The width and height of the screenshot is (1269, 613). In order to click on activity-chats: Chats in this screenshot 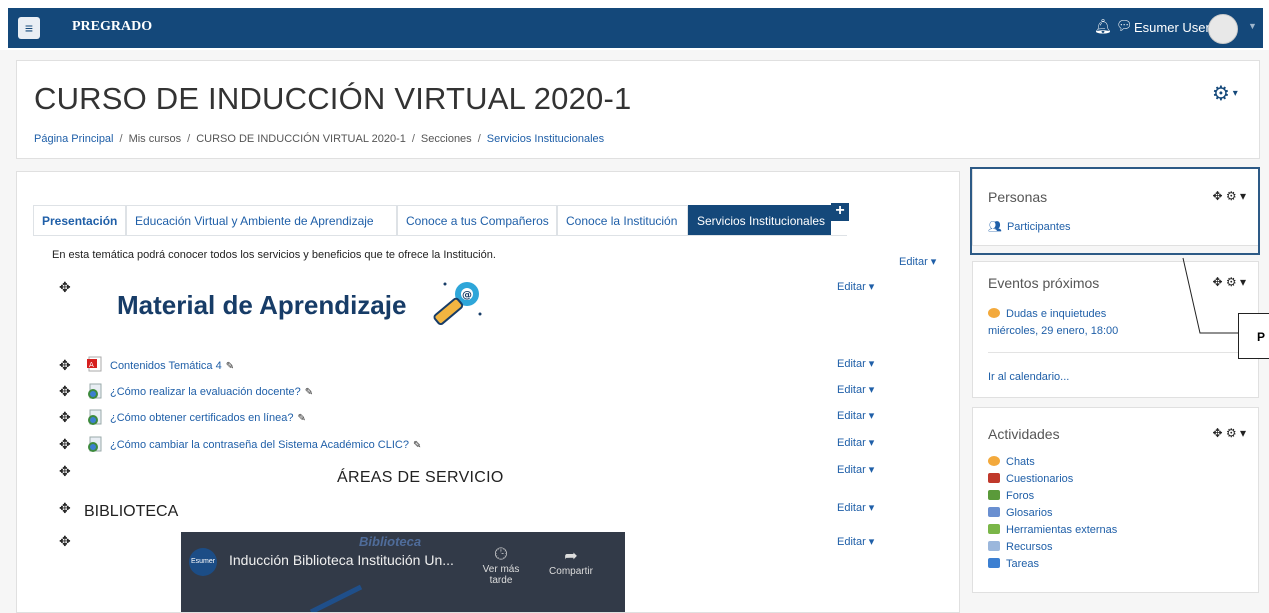, I will do `click(1011, 462)`.